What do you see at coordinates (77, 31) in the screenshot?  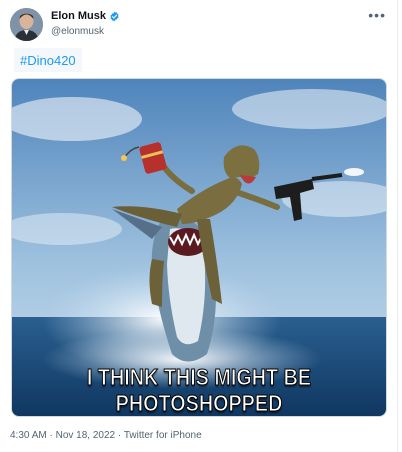 I see `author-handle: @elonmusk` at bounding box center [77, 31].